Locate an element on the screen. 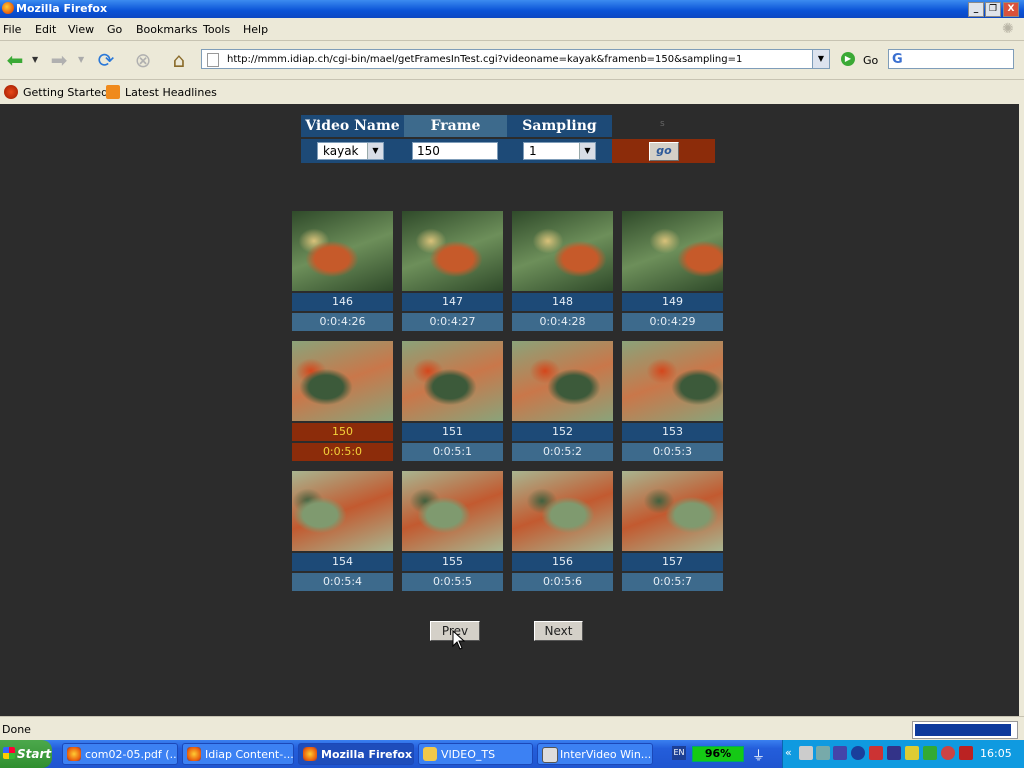 The width and height of the screenshot is (1024, 768). frame-timestamp: 0:0:5:0 is located at coordinates (342, 452).